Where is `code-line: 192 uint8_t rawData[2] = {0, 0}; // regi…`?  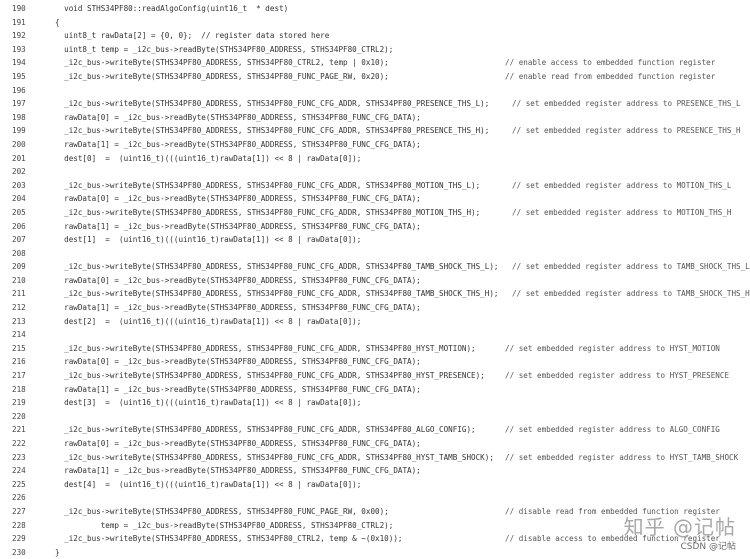
code-line: 192 uint8_t rawData[2] = {0, 0}; // regi… is located at coordinates (375, 36).